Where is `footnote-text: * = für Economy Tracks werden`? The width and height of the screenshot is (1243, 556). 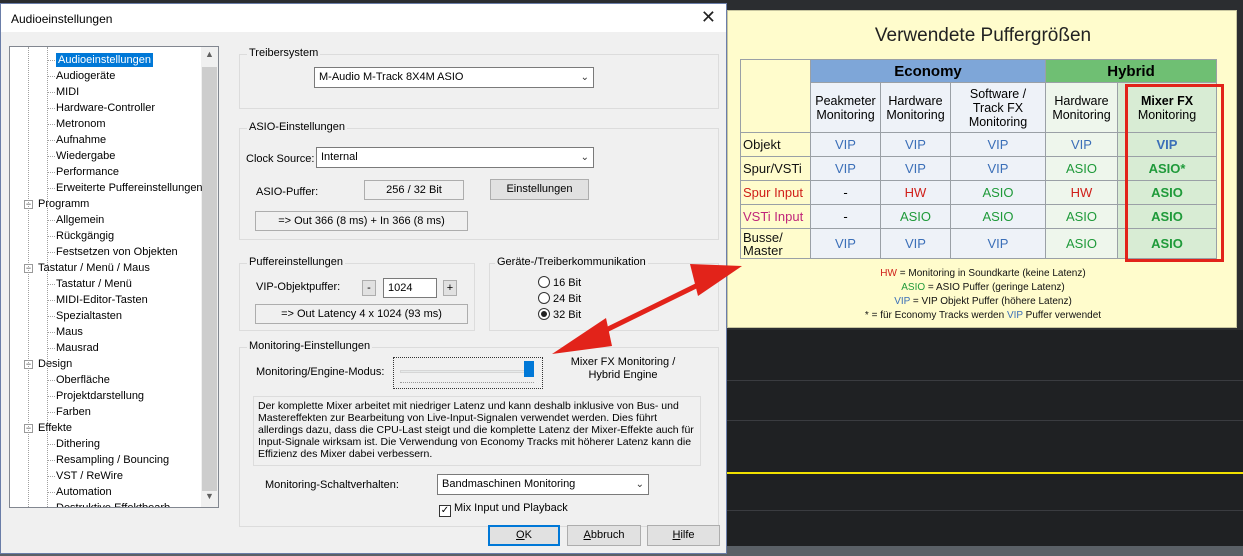
footnote-text: * = für Economy Tracks werden is located at coordinates (935, 315).